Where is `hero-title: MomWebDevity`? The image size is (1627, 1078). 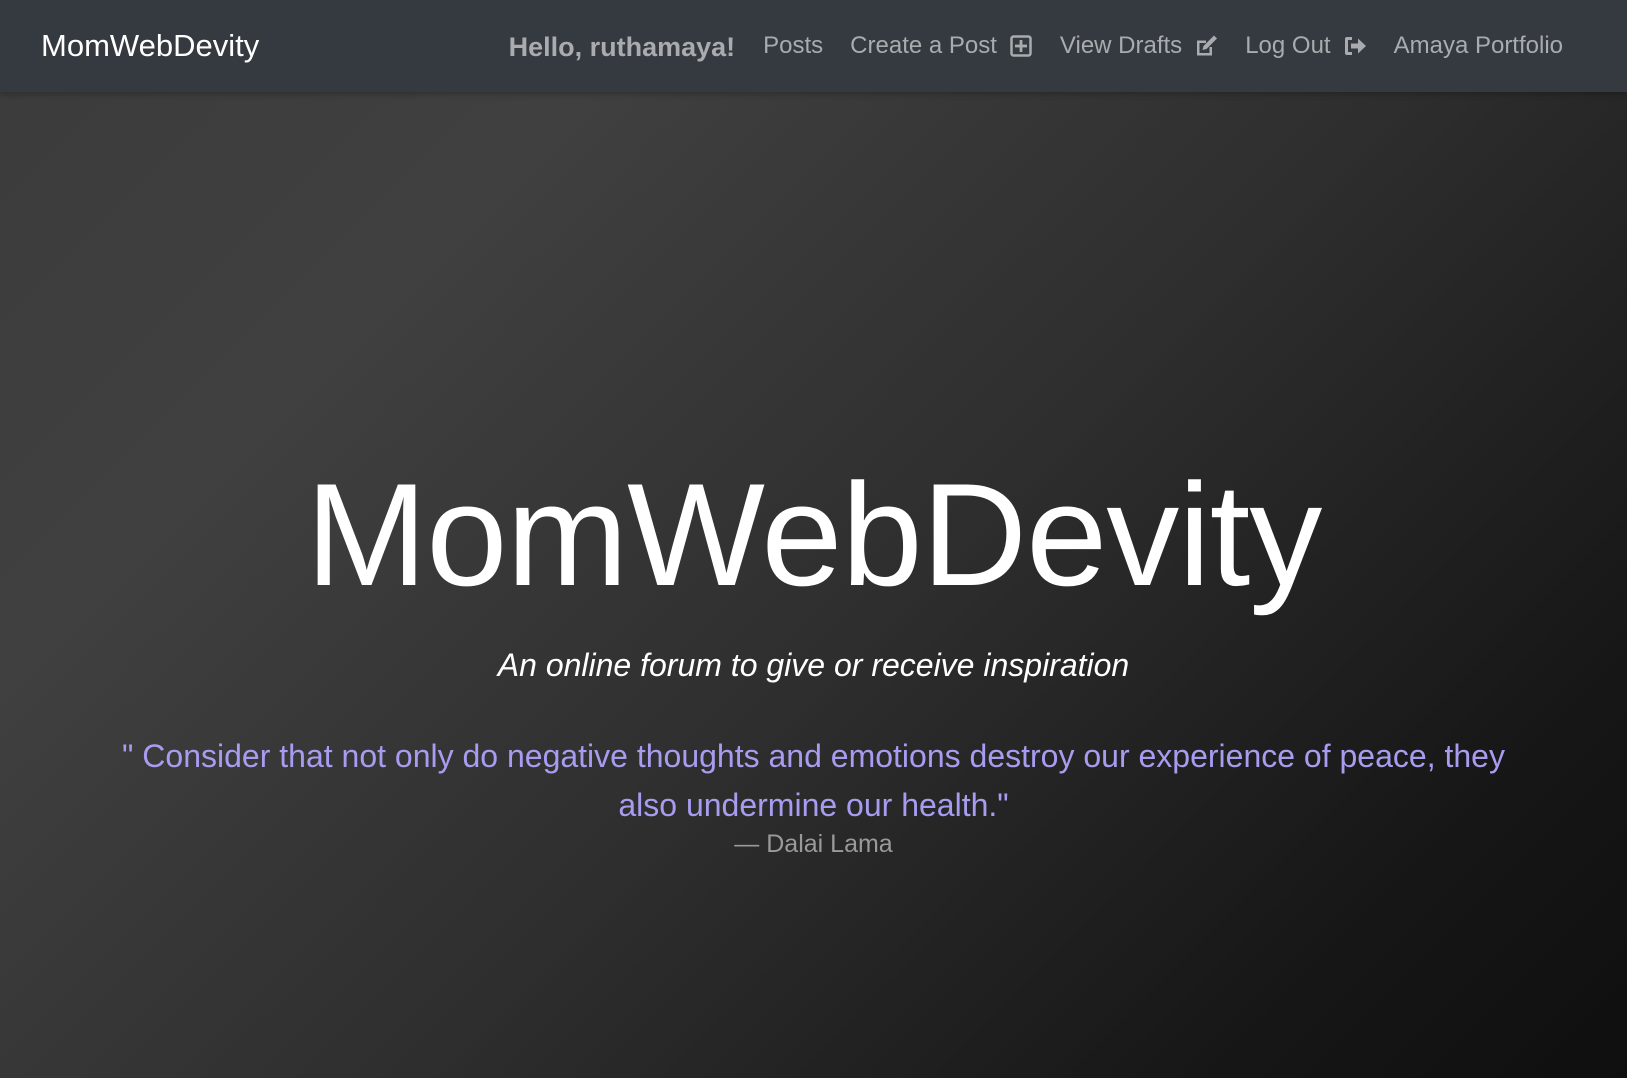 hero-title: MomWebDevity is located at coordinates (814, 534).